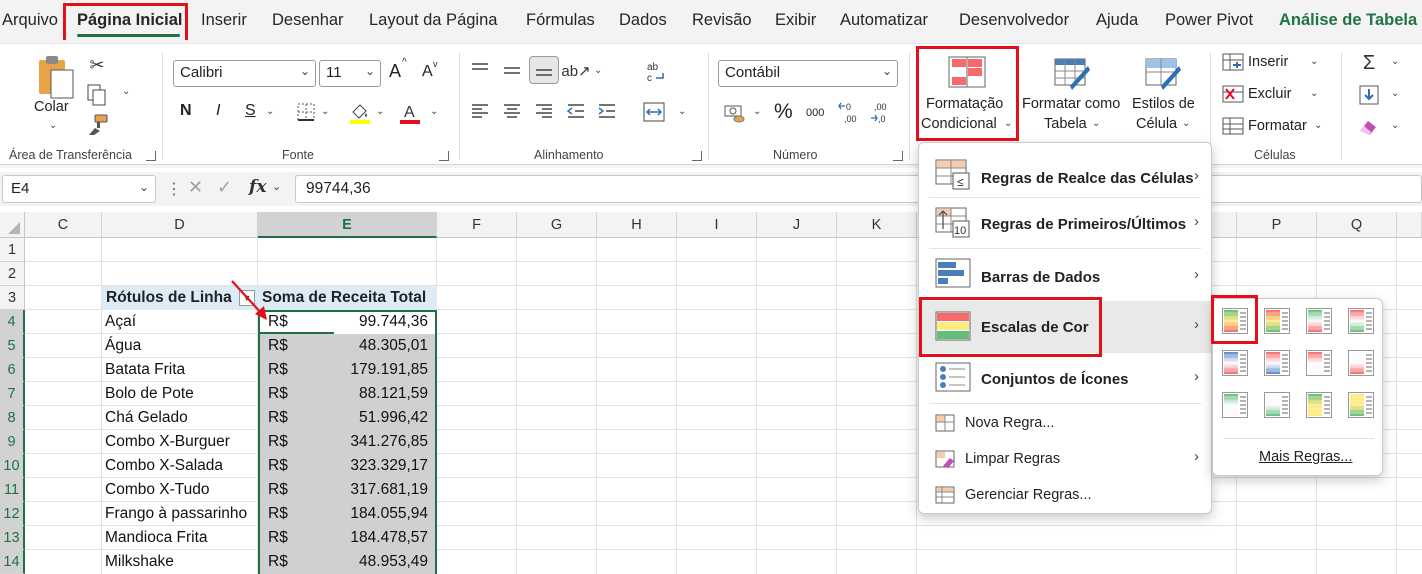 This screenshot has height=574, width=1422. I want to click on column-header-r, so click(1409, 225).